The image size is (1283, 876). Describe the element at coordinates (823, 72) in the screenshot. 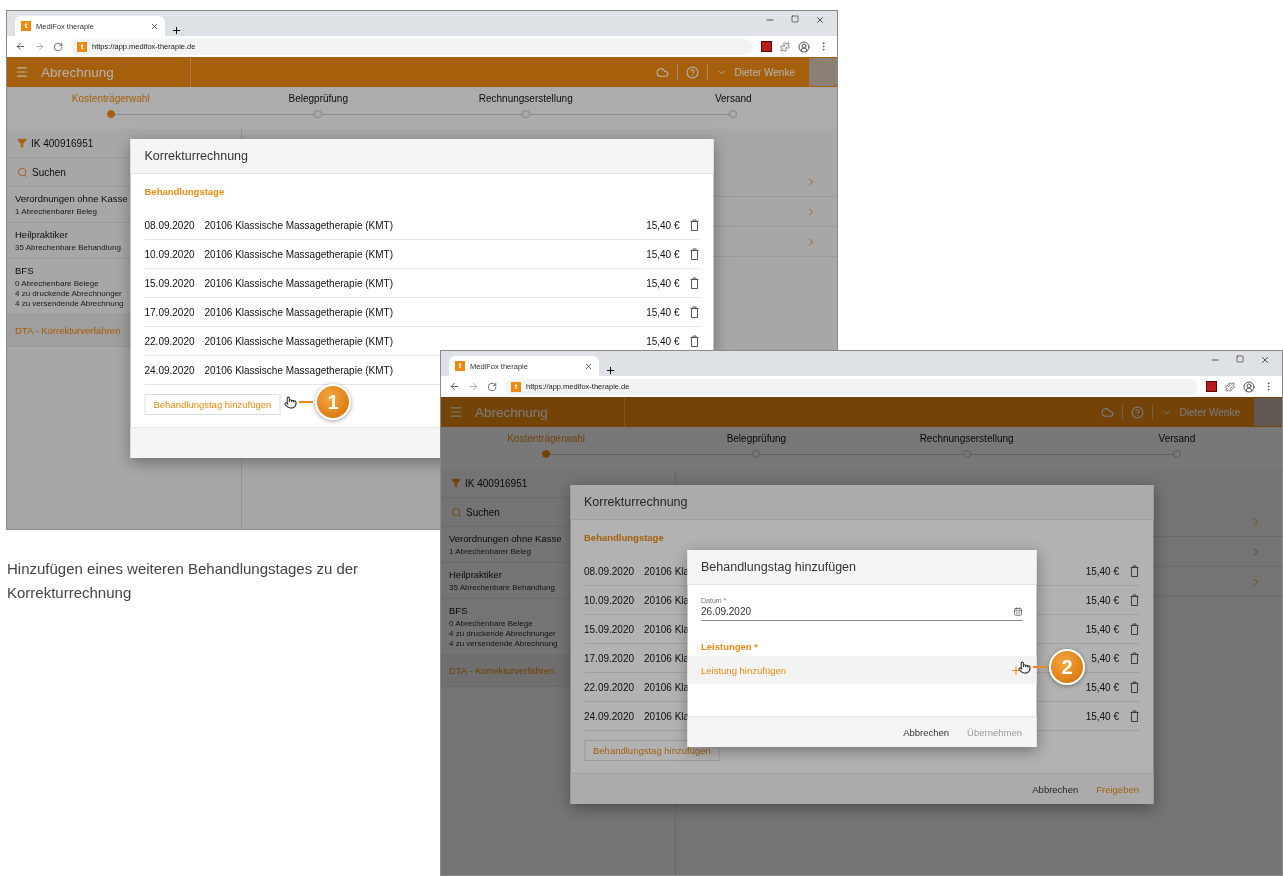

I see `avatar-placeholder` at that location.